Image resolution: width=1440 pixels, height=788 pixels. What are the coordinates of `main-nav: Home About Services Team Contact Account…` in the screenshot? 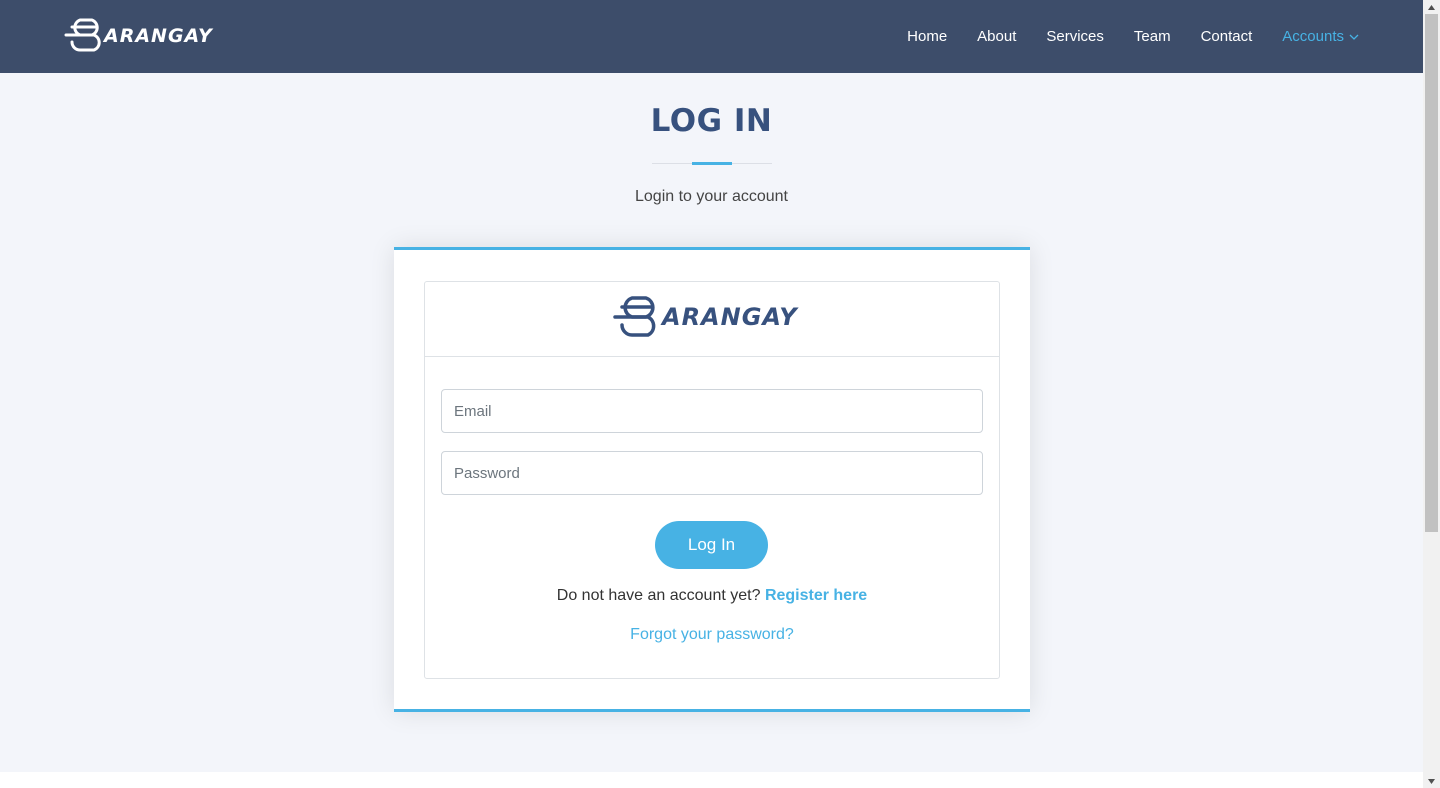 It's located at (1118, 36).